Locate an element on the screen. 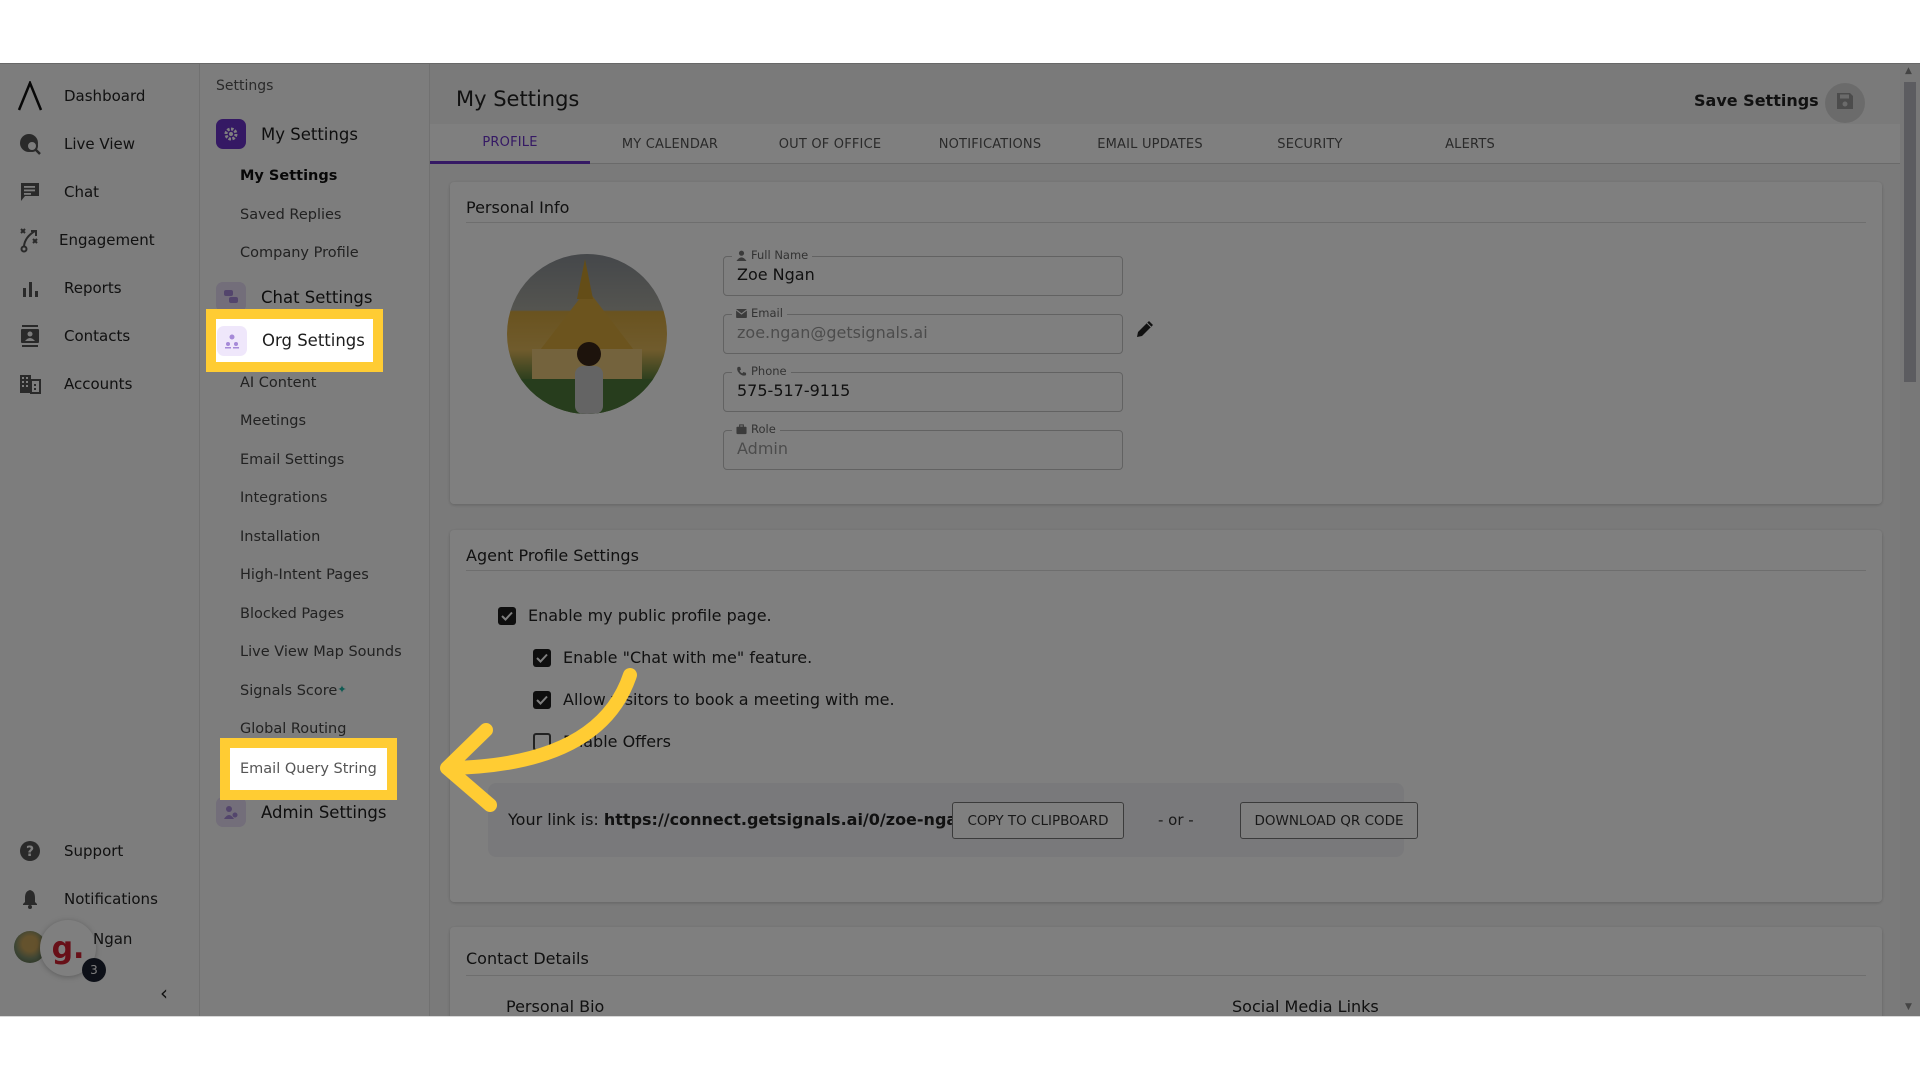  gear-icon is located at coordinates (231, 134).